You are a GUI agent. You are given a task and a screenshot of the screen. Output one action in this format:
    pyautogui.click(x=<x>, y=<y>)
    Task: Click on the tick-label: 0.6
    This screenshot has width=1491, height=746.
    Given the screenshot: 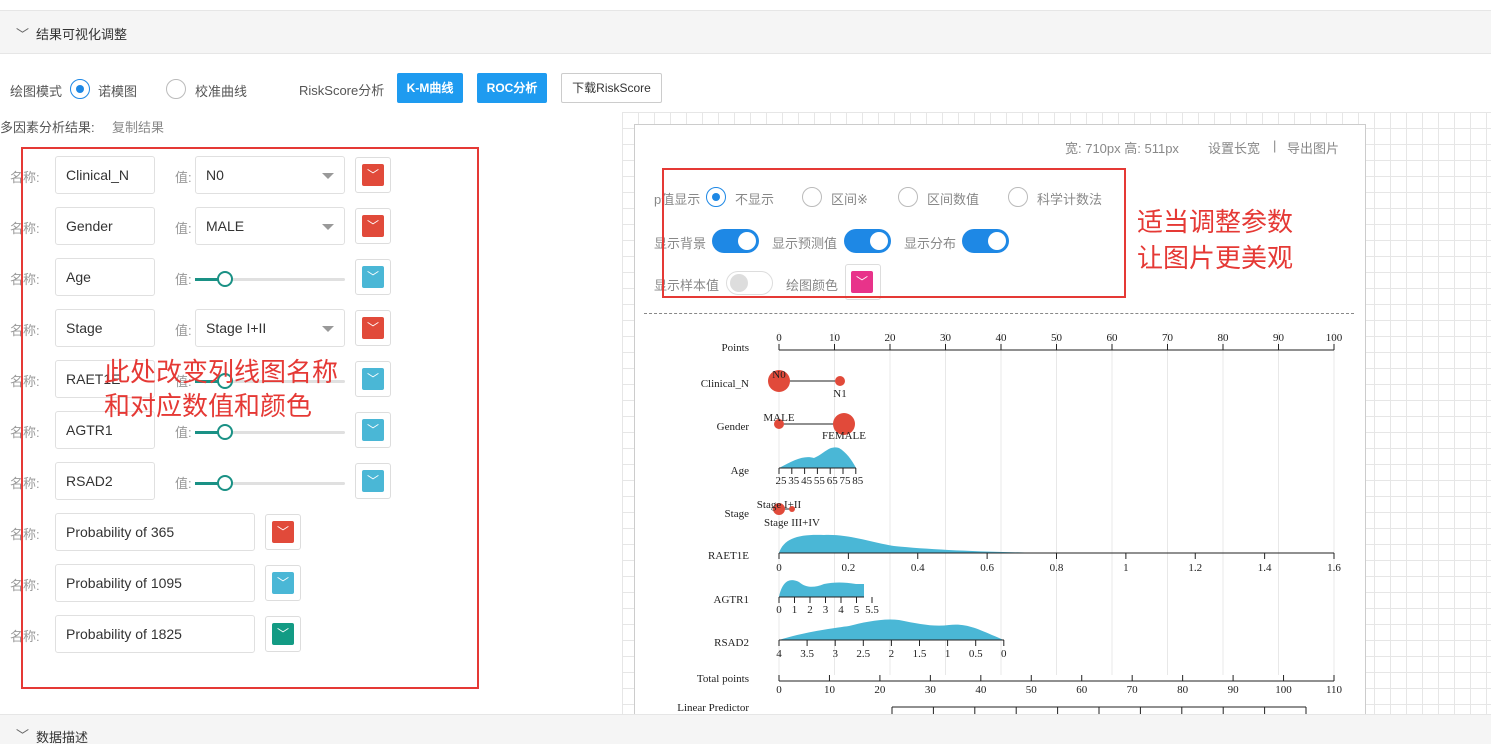 What is the action you would take?
    pyautogui.click(x=987, y=568)
    